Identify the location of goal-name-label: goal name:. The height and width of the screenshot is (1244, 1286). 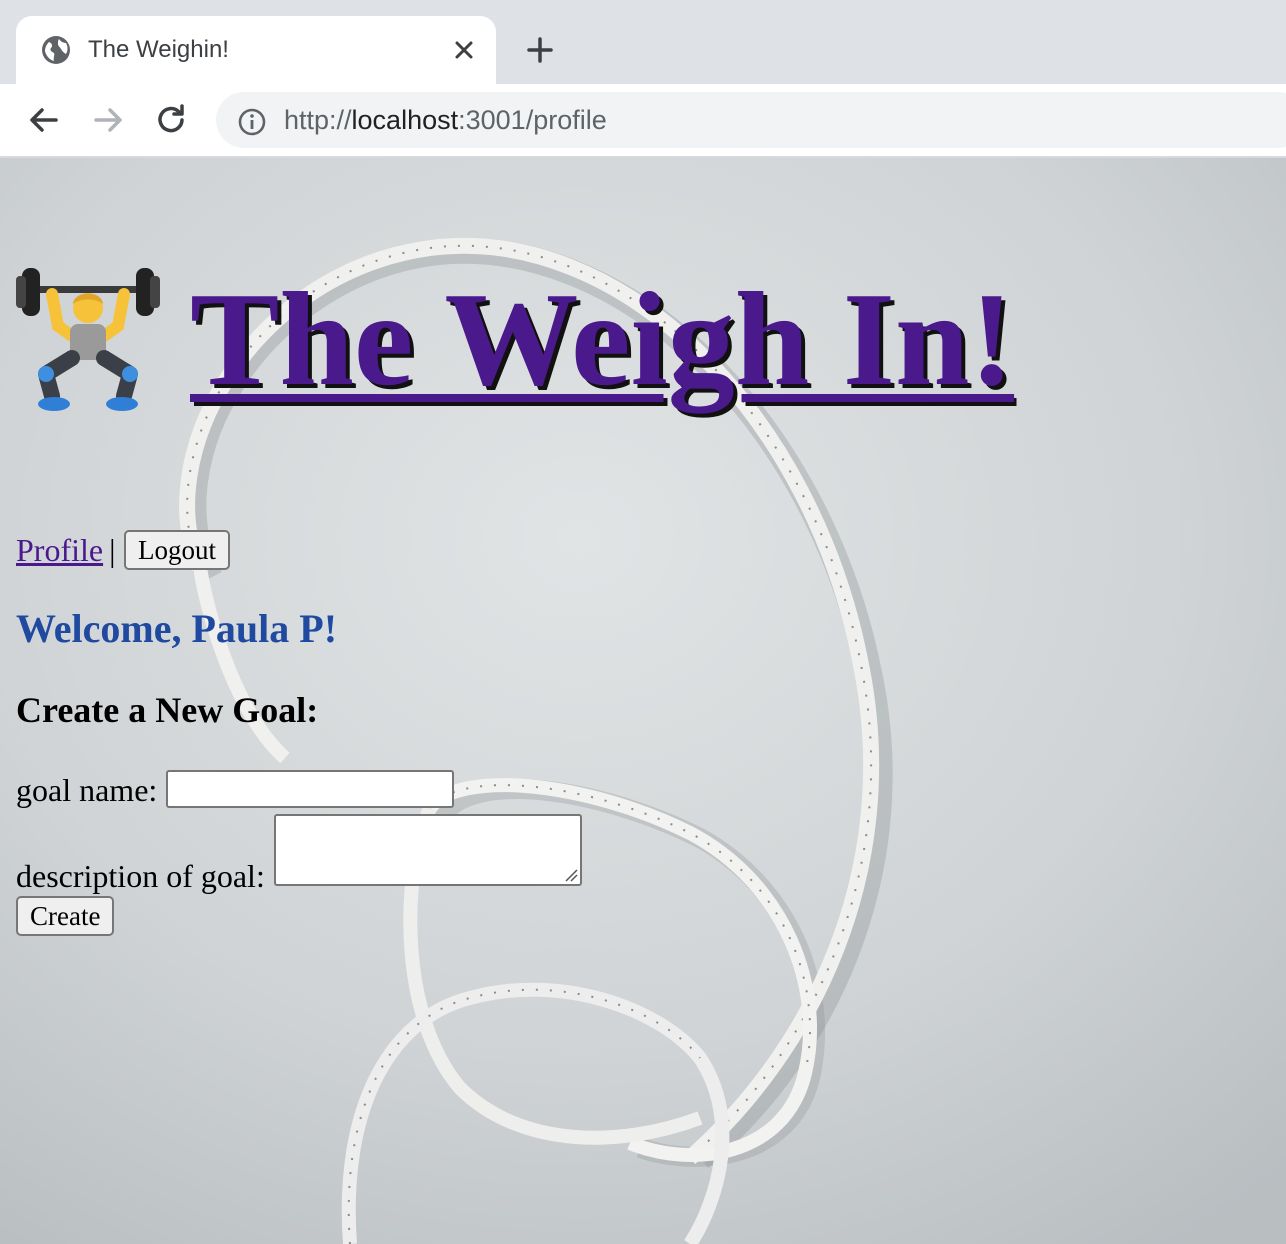
(87, 790).